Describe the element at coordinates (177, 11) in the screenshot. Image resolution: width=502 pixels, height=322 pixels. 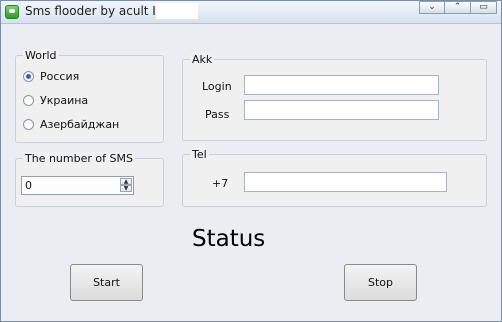
I see `redacted-icq-area` at that location.